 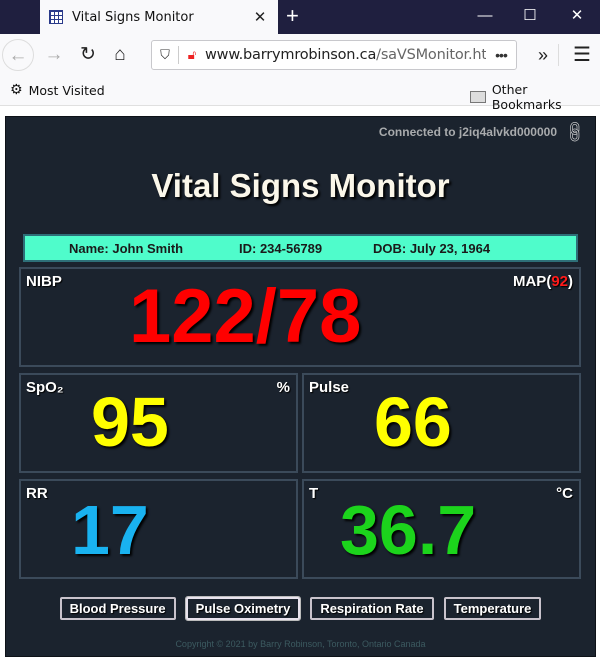 What do you see at coordinates (292, 16) in the screenshot?
I see `new-tab-button: +` at bounding box center [292, 16].